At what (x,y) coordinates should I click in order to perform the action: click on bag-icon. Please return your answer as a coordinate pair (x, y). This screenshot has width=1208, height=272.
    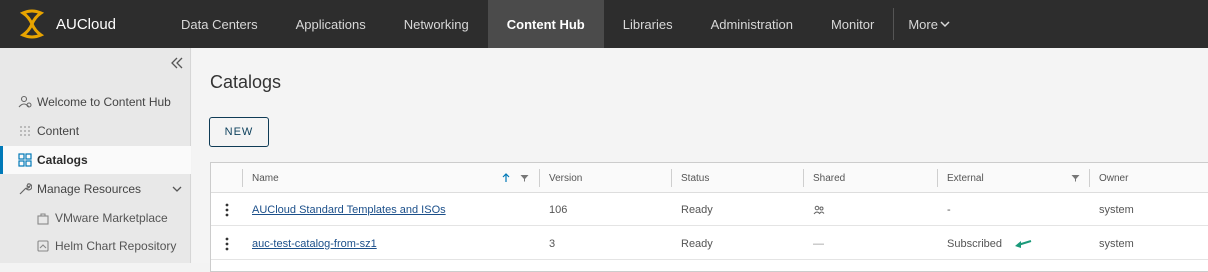
    Looking at the image, I should click on (43, 218).